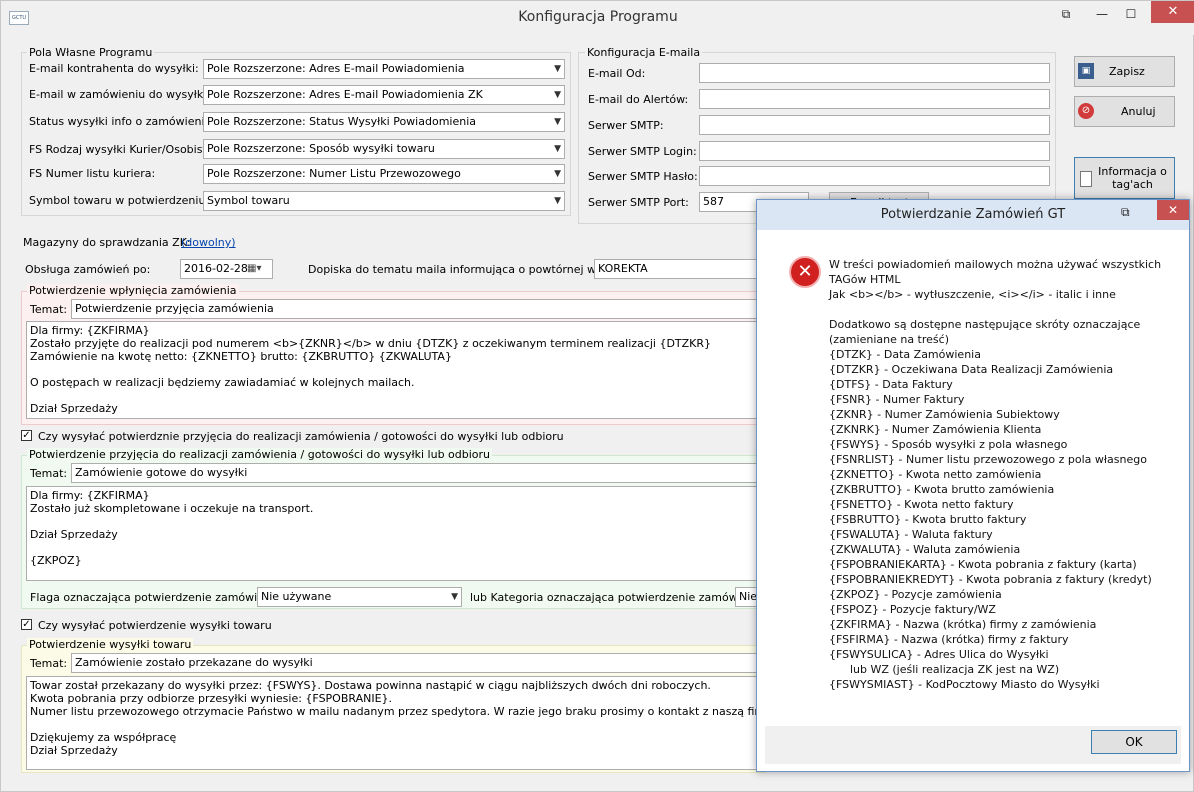 The width and height of the screenshot is (1194, 792). Describe the element at coordinates (874, 151) in the screenshot. I see `smtp-login-field` at that location.